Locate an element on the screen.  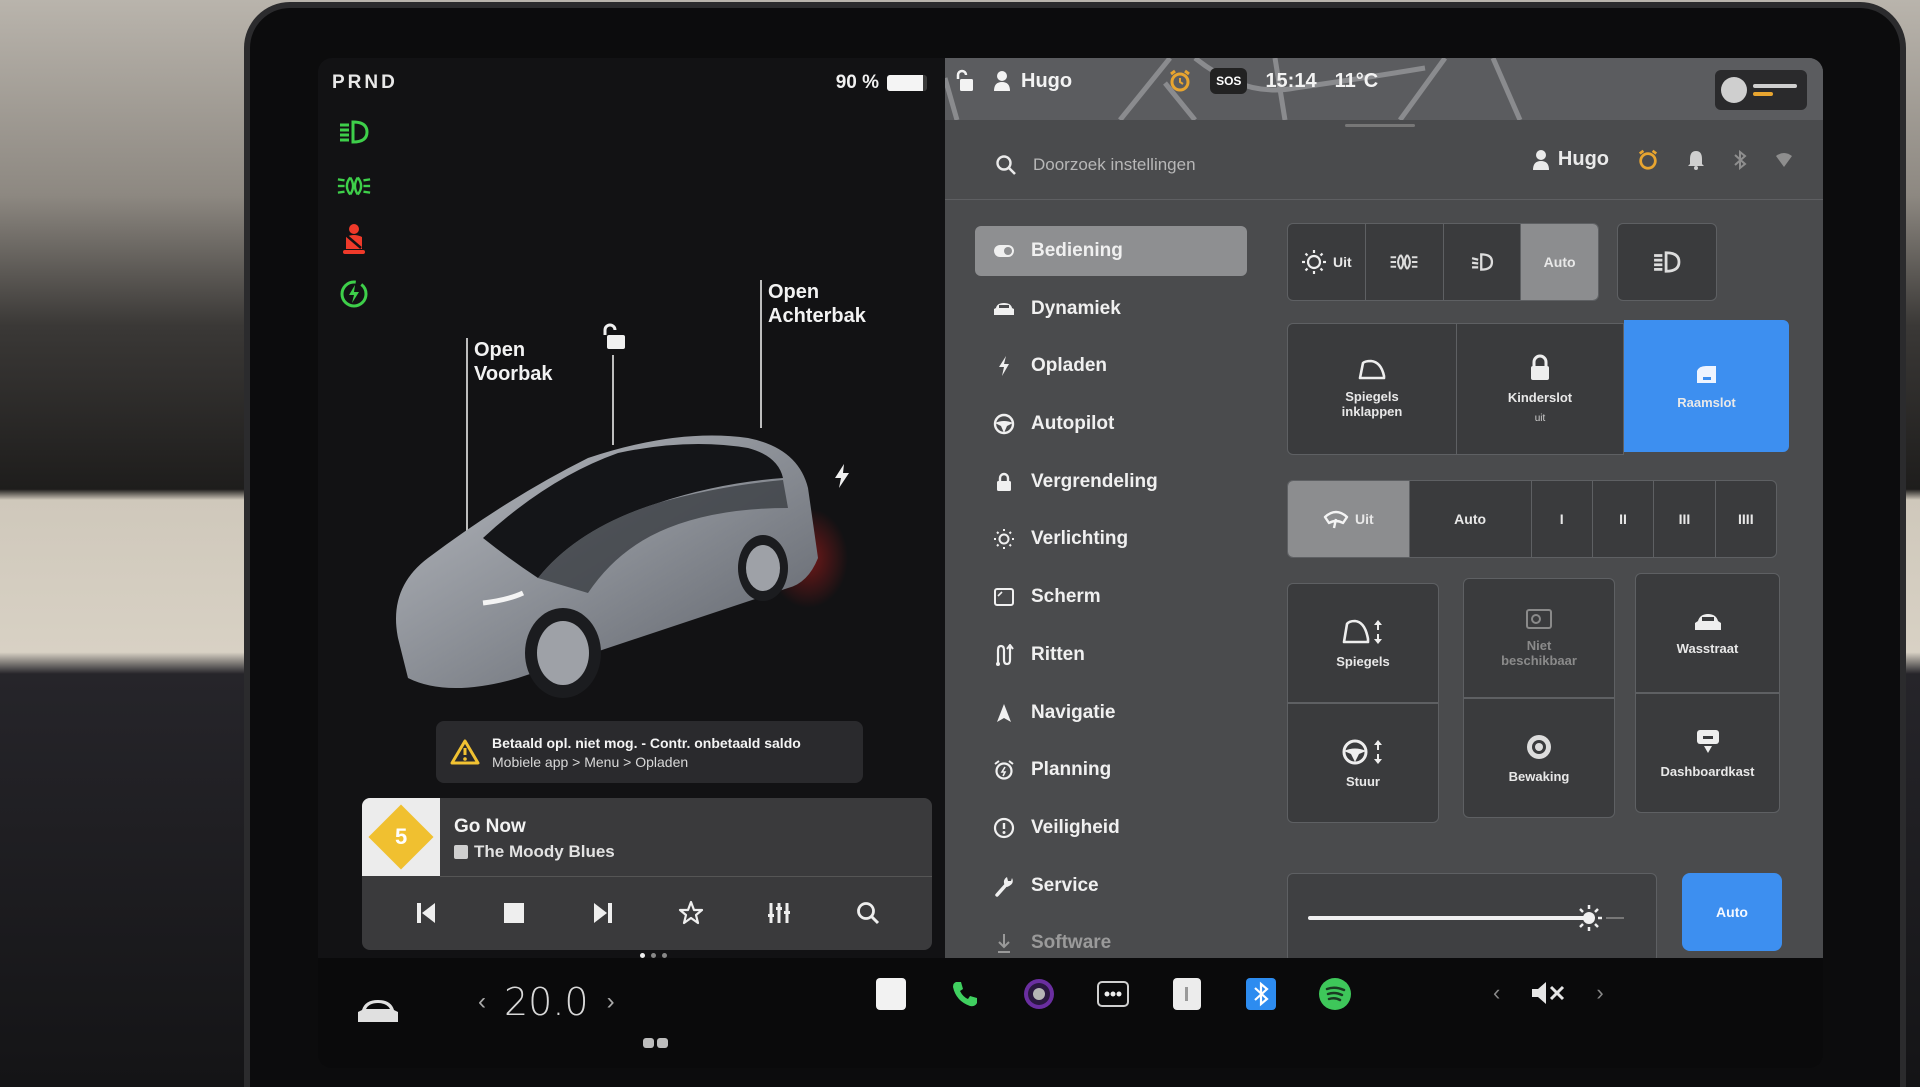
passenger-airbag-status is located at coordinates (1761, 90).